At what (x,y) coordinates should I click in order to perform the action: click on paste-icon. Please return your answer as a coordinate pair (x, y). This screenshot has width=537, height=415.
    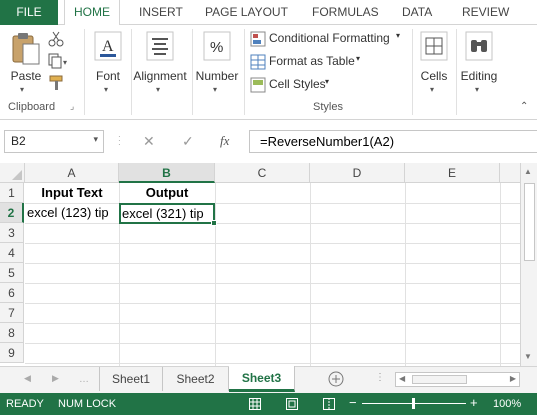
    Looking at the image, I should click on (26, 49).